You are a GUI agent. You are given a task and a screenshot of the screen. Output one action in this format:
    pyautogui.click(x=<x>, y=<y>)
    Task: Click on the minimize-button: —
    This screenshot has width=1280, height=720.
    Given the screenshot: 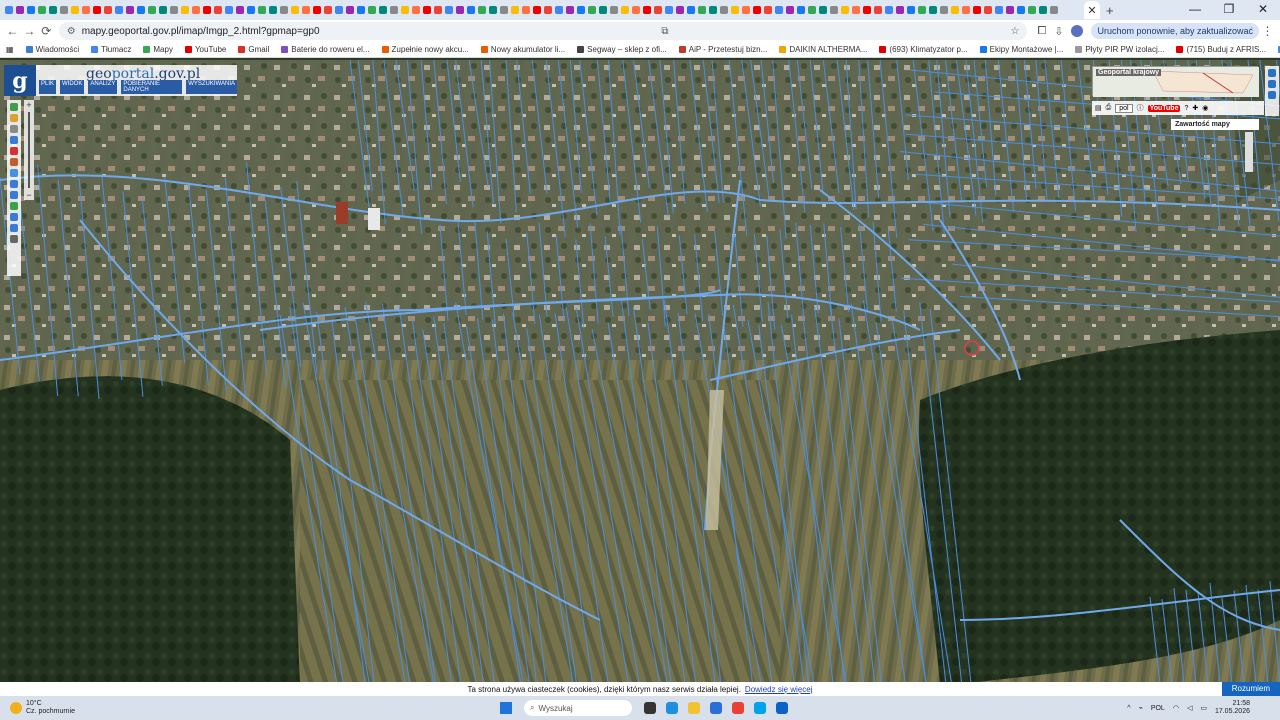 What is the action you would take?
    pyautogui.click(x=1195, y=10)
    